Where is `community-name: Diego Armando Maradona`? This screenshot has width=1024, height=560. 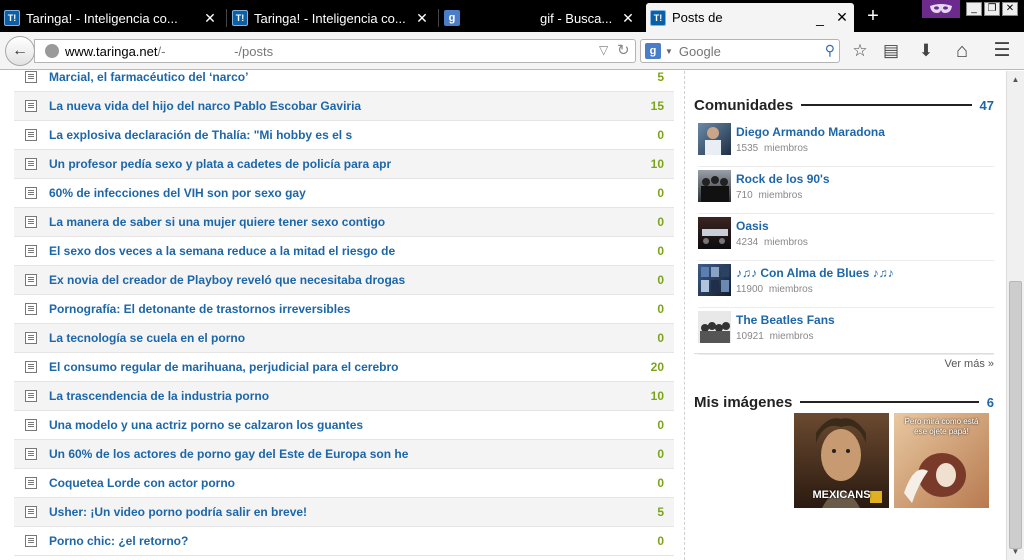
community-name: Diego Armando Maradona is located at coordinates (810, 132).